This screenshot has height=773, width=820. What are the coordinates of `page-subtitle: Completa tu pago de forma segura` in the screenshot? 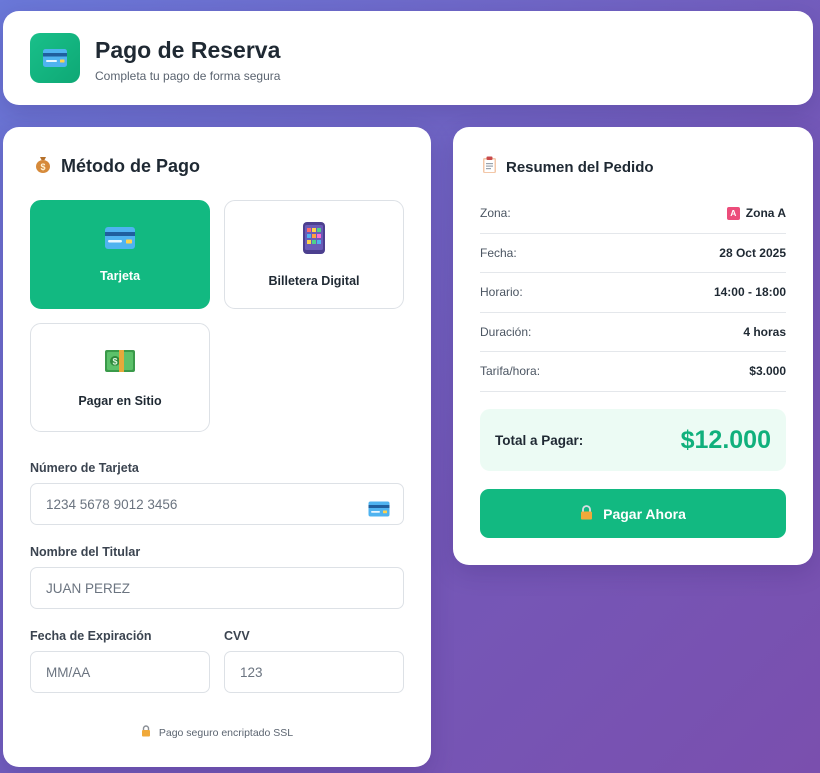 It's located at (188, 76).